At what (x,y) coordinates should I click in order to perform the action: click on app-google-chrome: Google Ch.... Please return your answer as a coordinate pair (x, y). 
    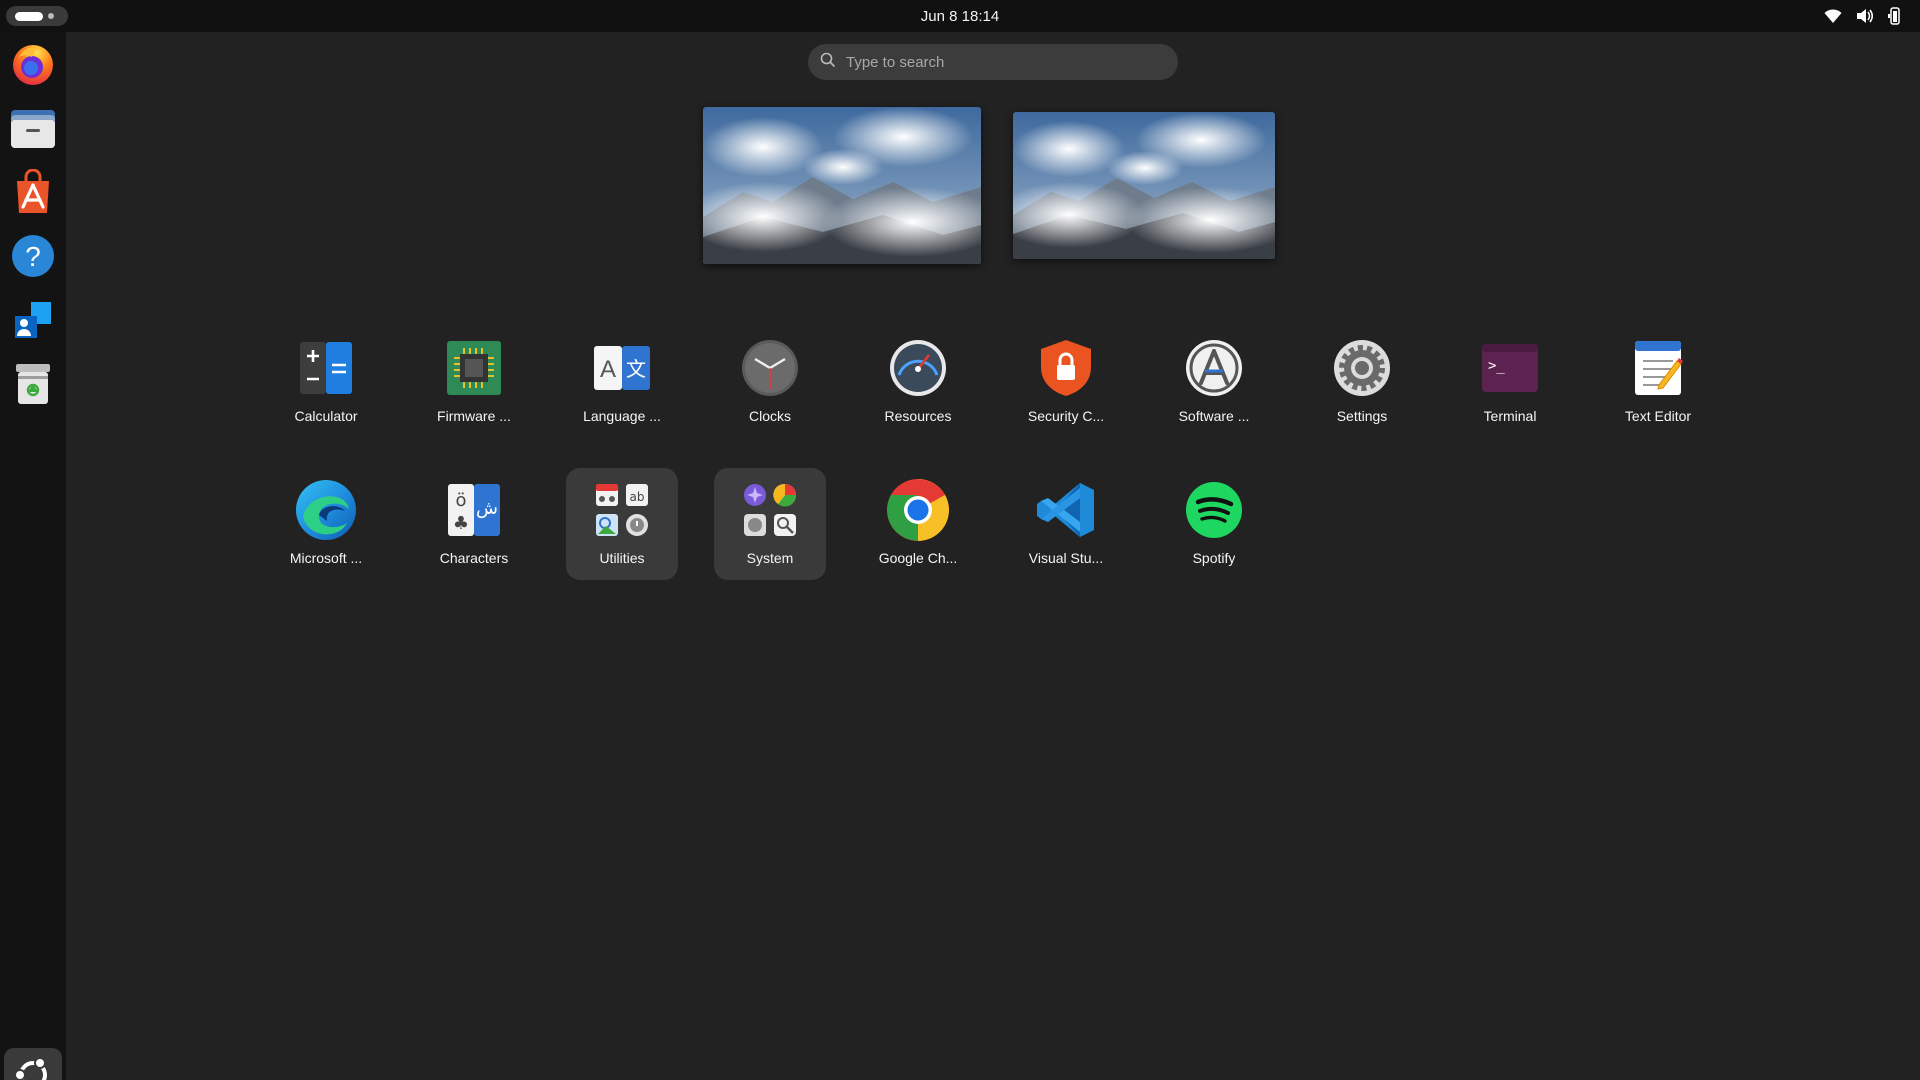
    Looking at the image, I should click on (918, 524).